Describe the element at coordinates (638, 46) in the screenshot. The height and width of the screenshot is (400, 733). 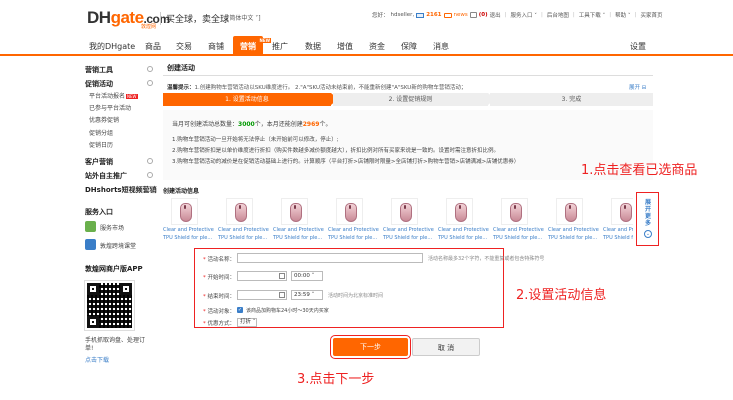
I see `nav-settings: 设置` at that location.